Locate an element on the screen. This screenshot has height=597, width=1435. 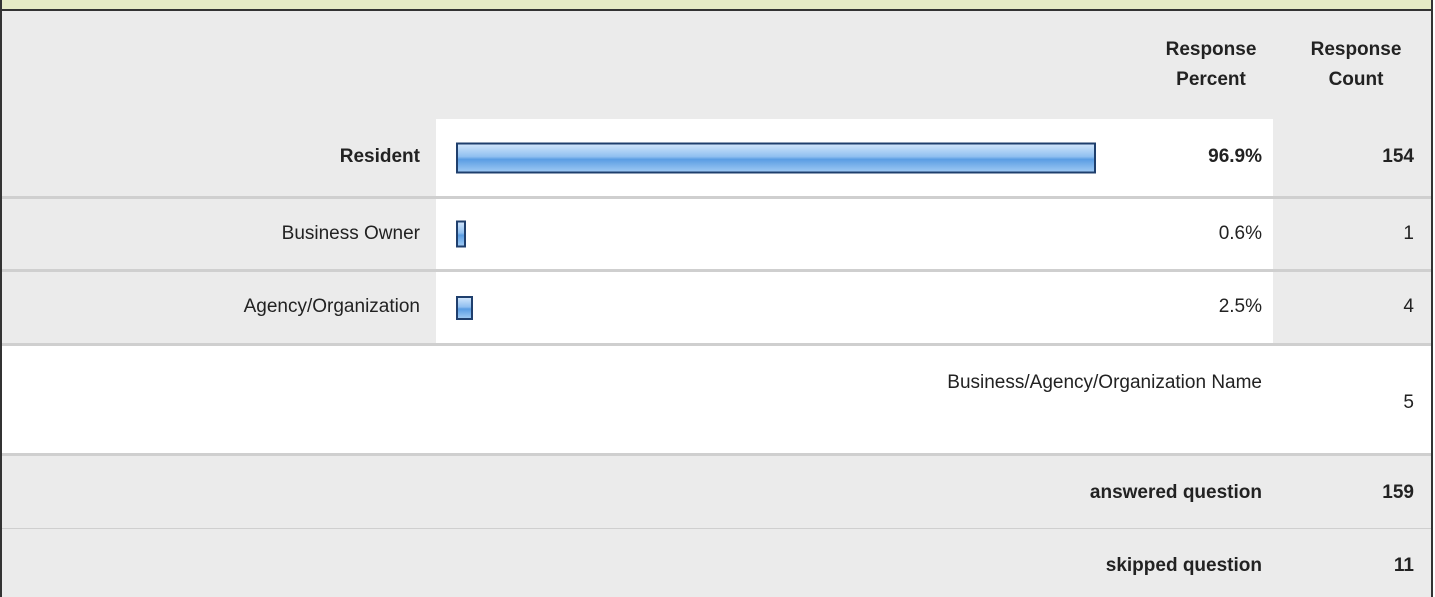
answer-percent: 0.6% is located at coordinates (1240, 233).